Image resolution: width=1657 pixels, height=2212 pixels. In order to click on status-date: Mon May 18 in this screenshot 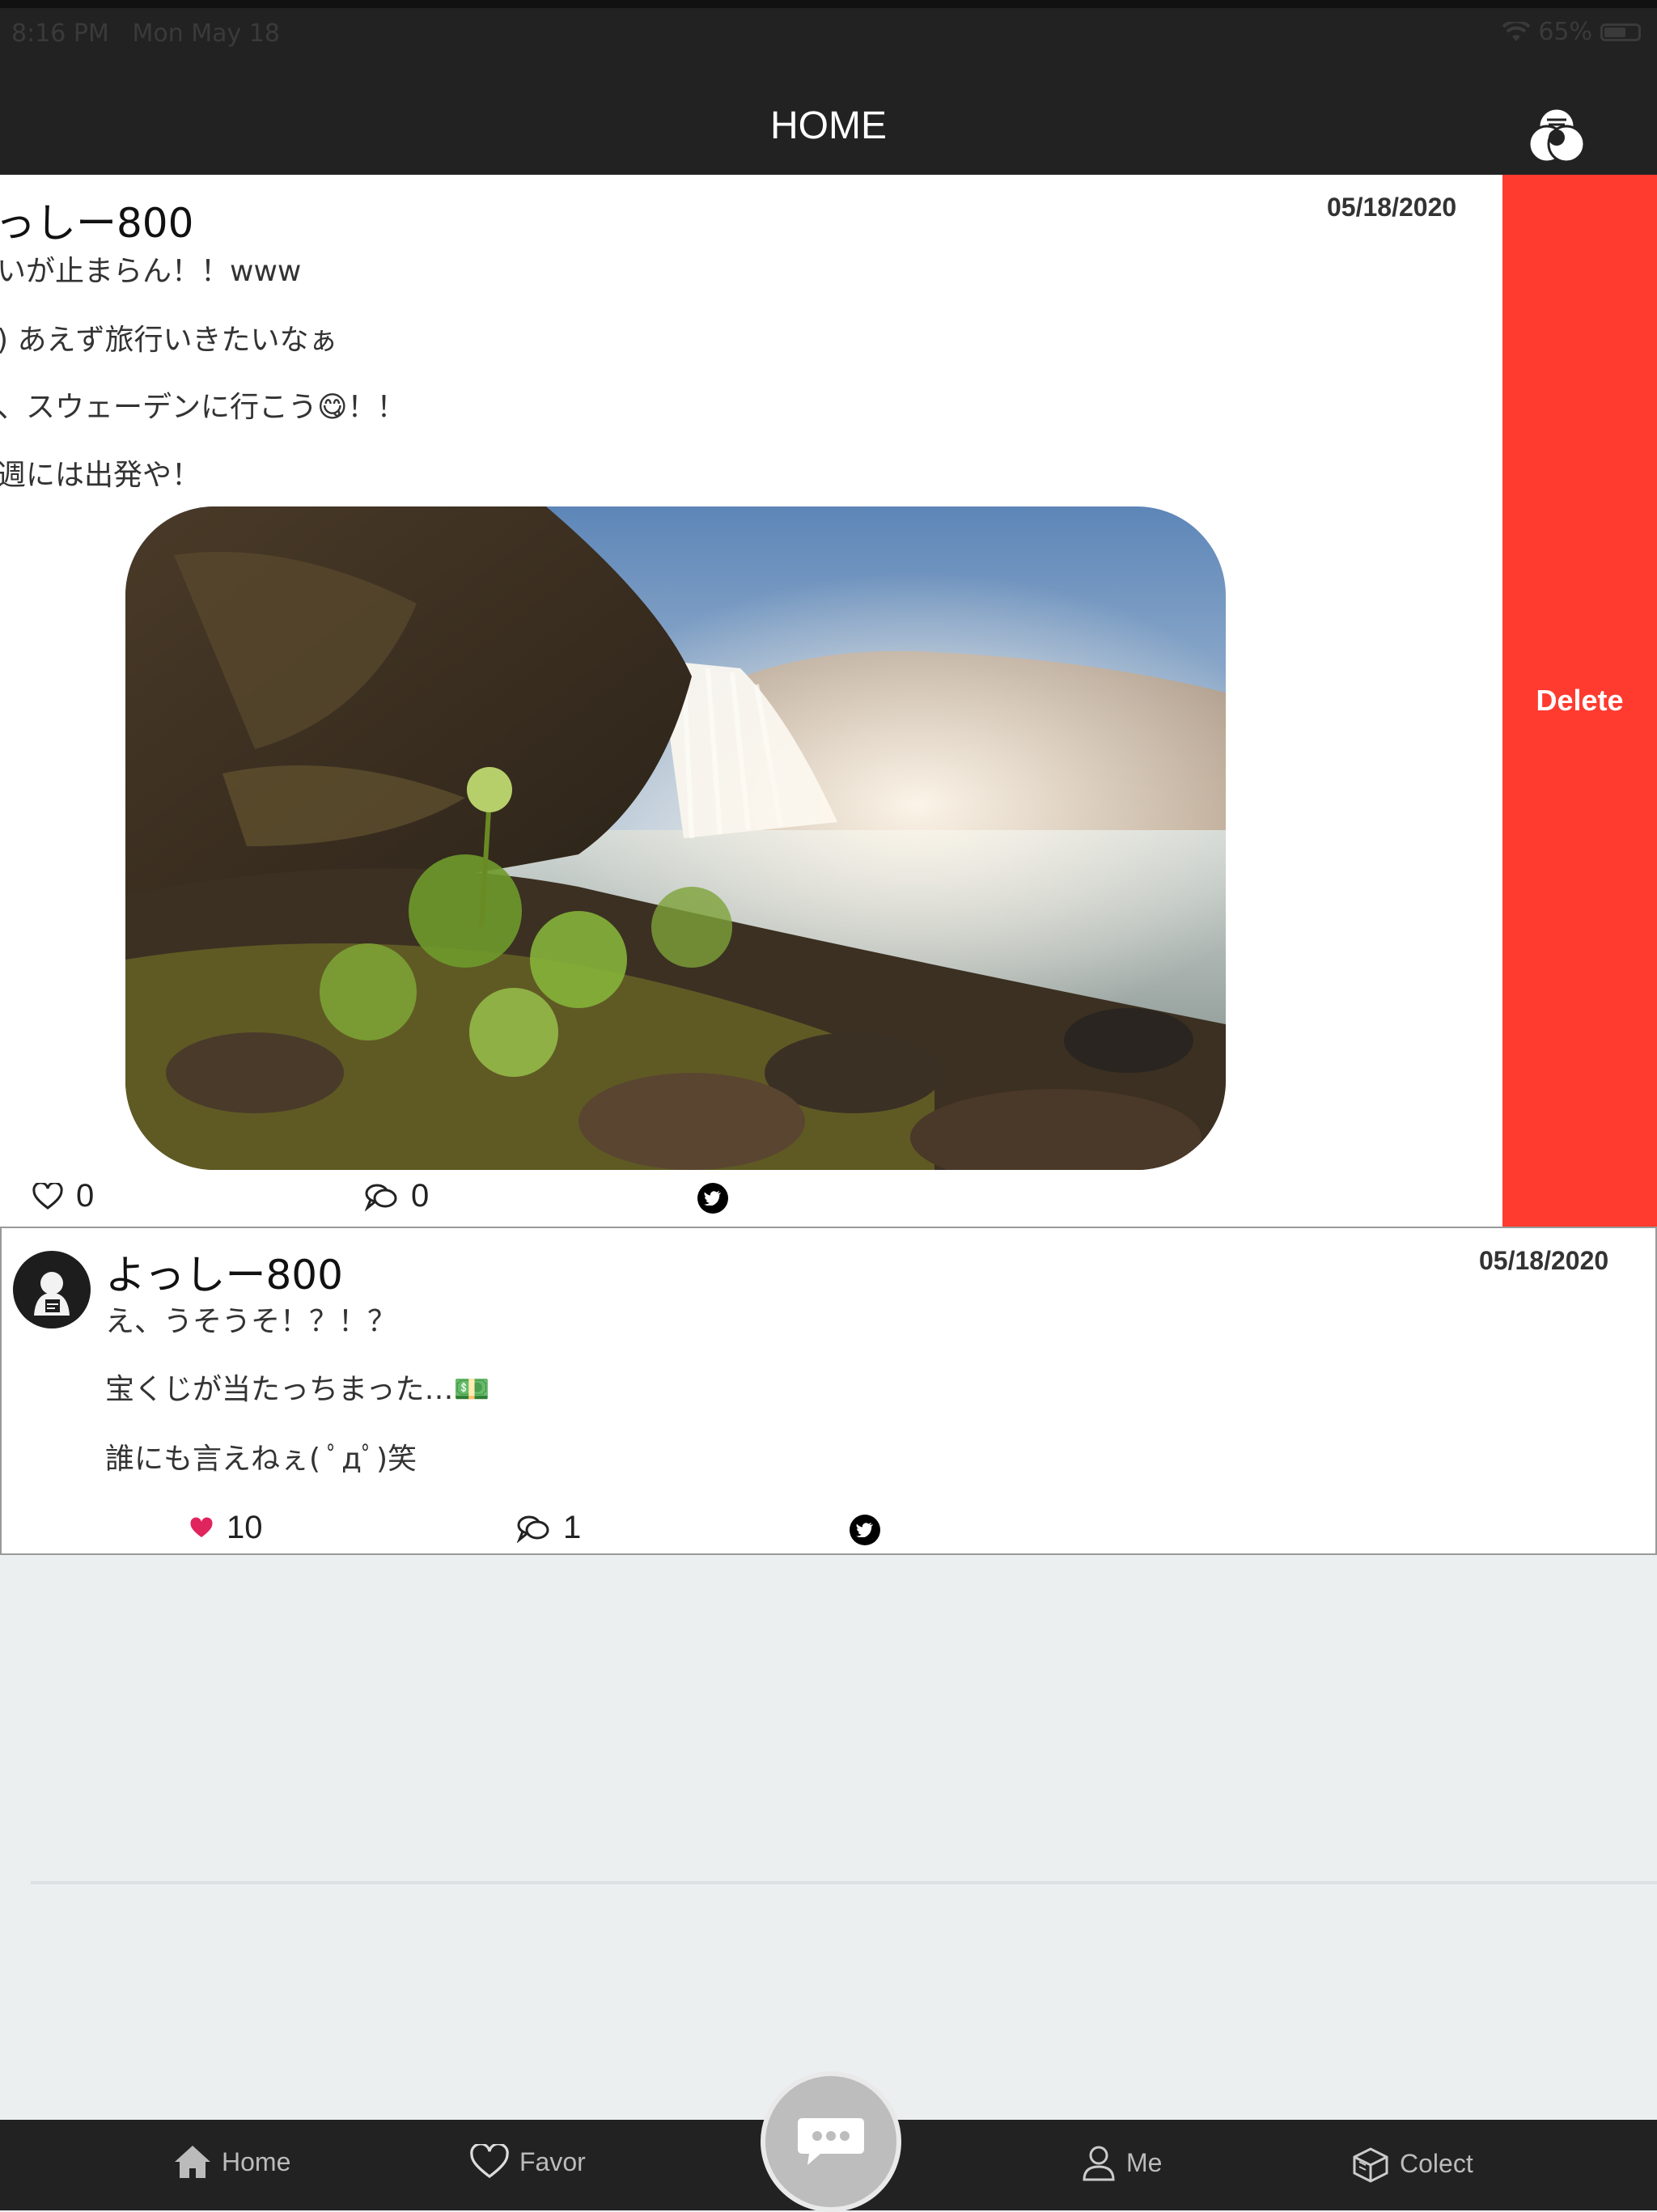, I will do `click(206, 33)`.